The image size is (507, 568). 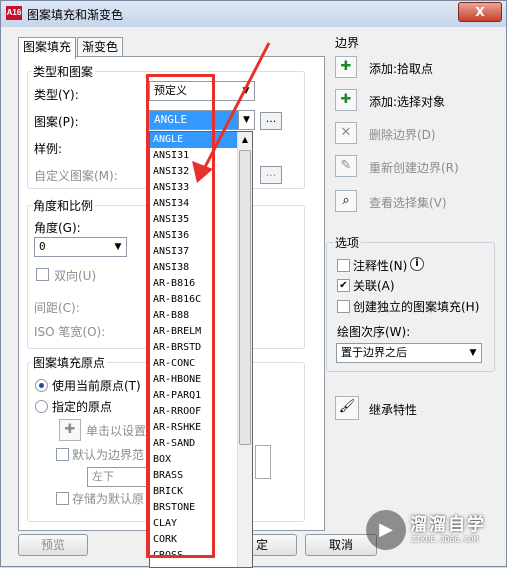 What do you see at coordinates (386, 530) in the screenshot?
I see `play-logo-icon: ▶` at bounding box center [386, 530].